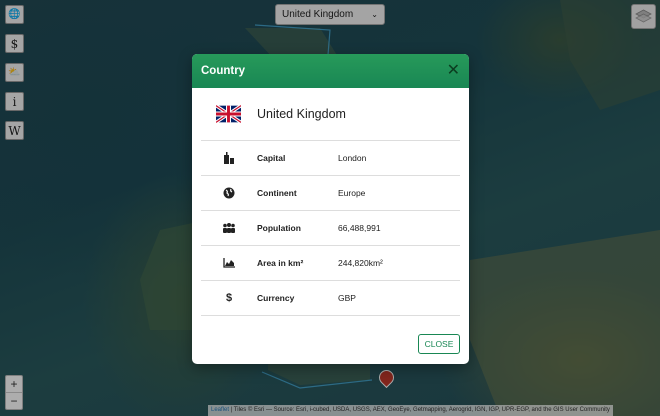 The image size is (660, 416). I want to click on area-label: Area in km², so click(280, 263).